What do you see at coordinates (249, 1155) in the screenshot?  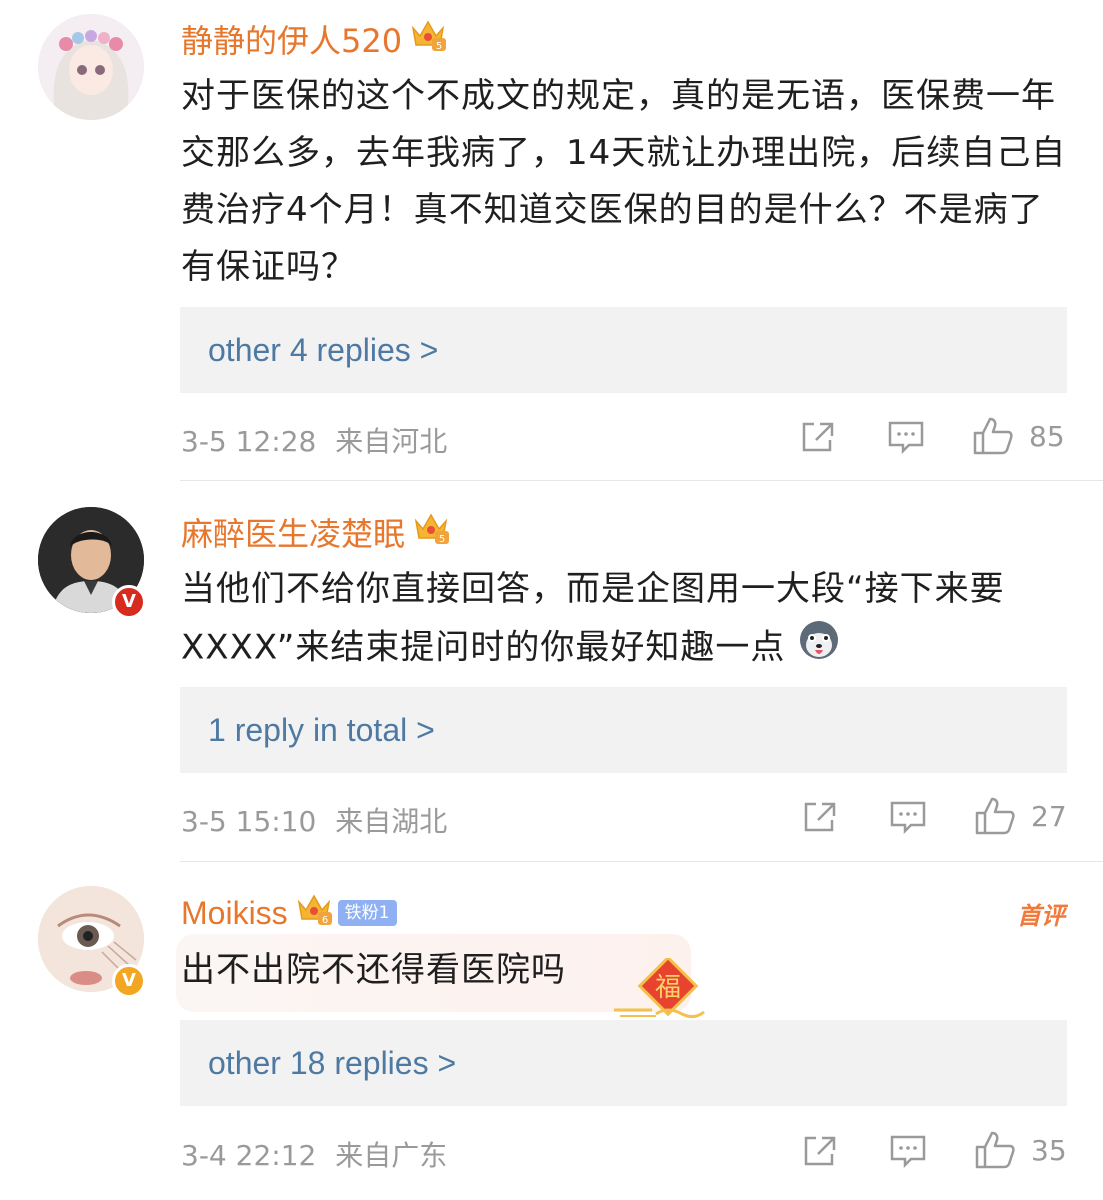 I see `comment-time: 3-4 22:12` at bounding box center [249, 1155].